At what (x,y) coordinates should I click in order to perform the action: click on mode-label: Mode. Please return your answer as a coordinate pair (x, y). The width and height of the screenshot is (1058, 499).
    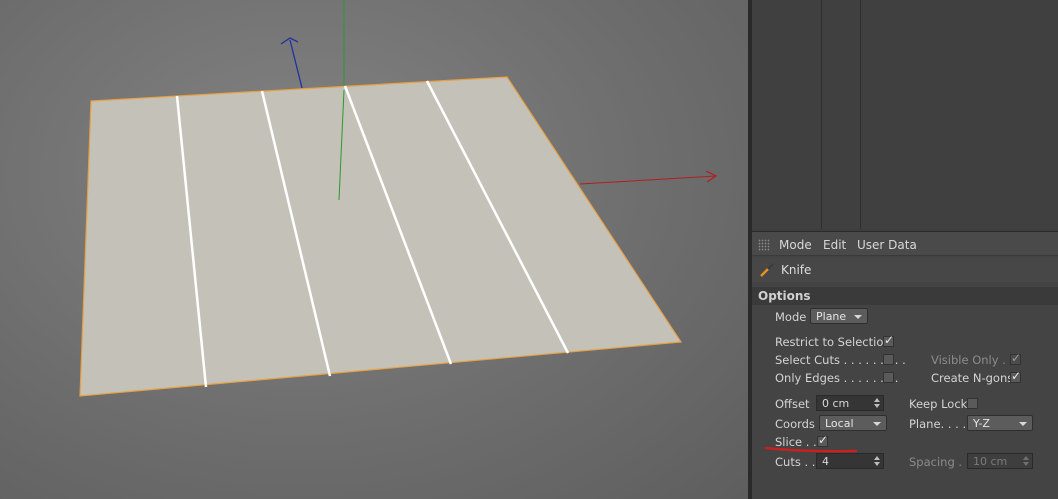
    Looking at the image, I should click on (791, 317).